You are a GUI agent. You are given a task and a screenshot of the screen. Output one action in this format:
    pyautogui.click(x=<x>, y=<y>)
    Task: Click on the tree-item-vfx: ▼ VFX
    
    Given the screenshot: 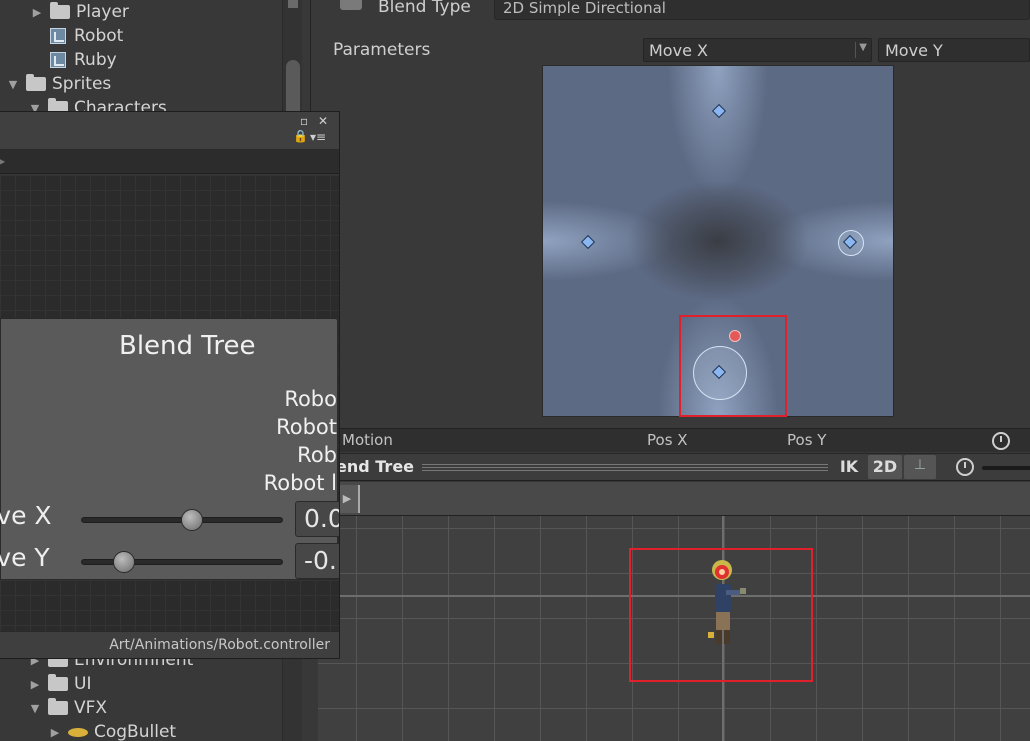 What is the action you would take?
    pyautogui.click(x=67, y=708)
    